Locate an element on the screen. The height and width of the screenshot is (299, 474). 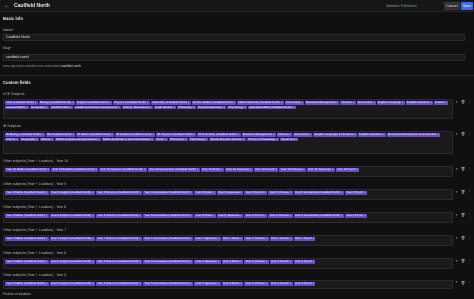
tag-chip: Philosophy is located at coordinates (178, 139).